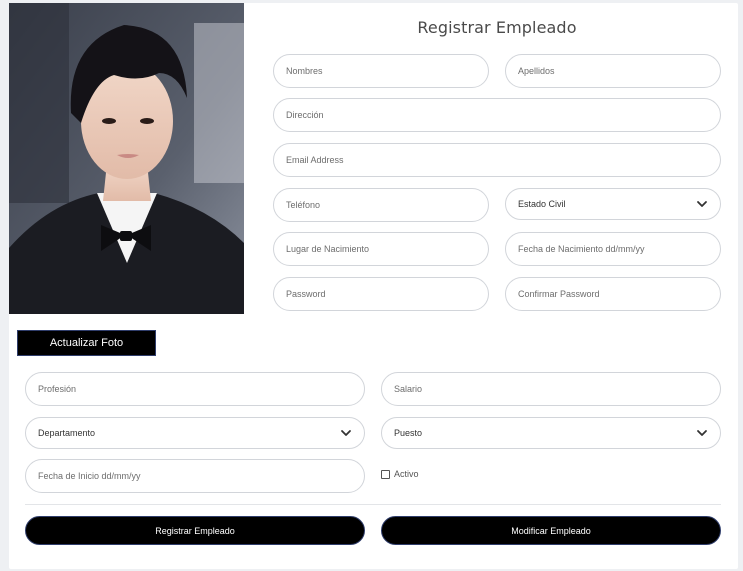 The width and height of the screenshot is (743, 571). What do you see at coordinates (373, 504) in the screenshot?
I see `divider` at bounding box center [373, 504].